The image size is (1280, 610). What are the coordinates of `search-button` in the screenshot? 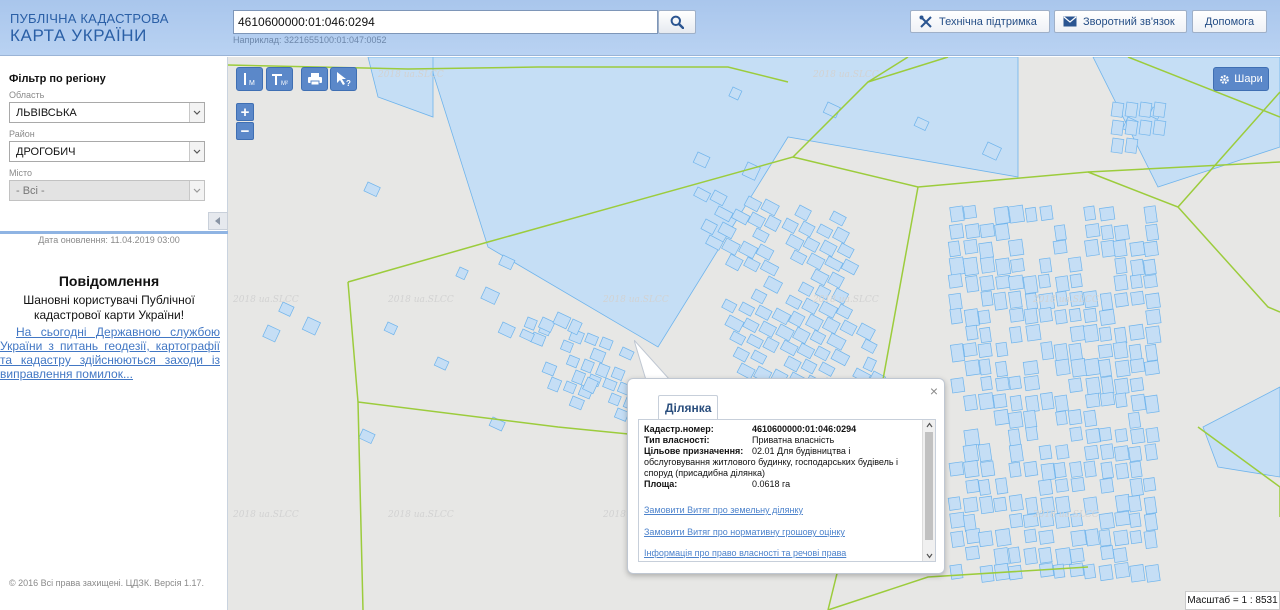 It's located at (677, 22).